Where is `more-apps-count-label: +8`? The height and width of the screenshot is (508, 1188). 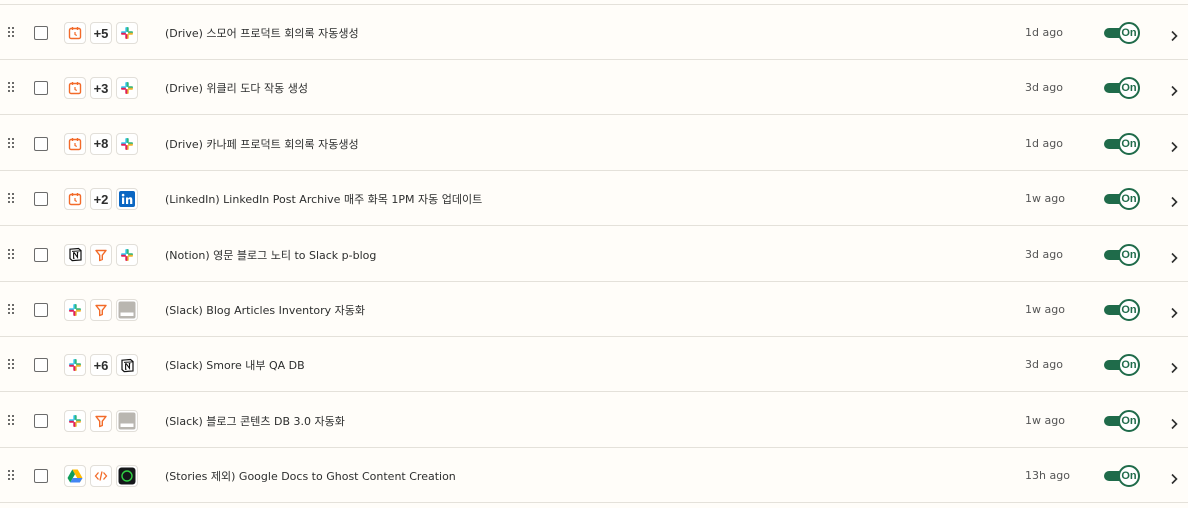 more-apps-count-label: +8 is located at coordinates (101, 144).